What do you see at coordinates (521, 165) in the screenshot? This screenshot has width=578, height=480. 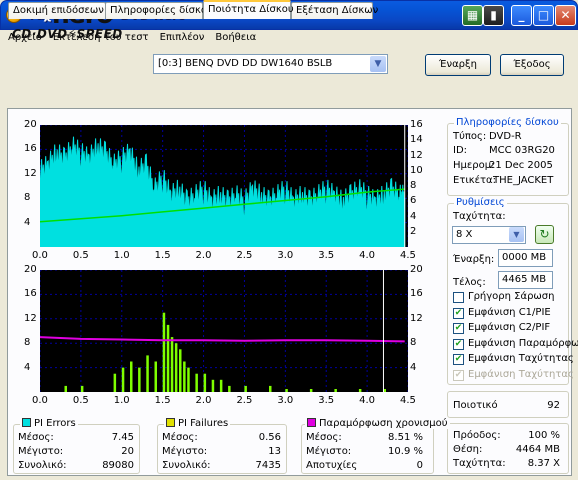 I see `disc-date-value: 21 Dec 2005` at bounding box center [521, 165].